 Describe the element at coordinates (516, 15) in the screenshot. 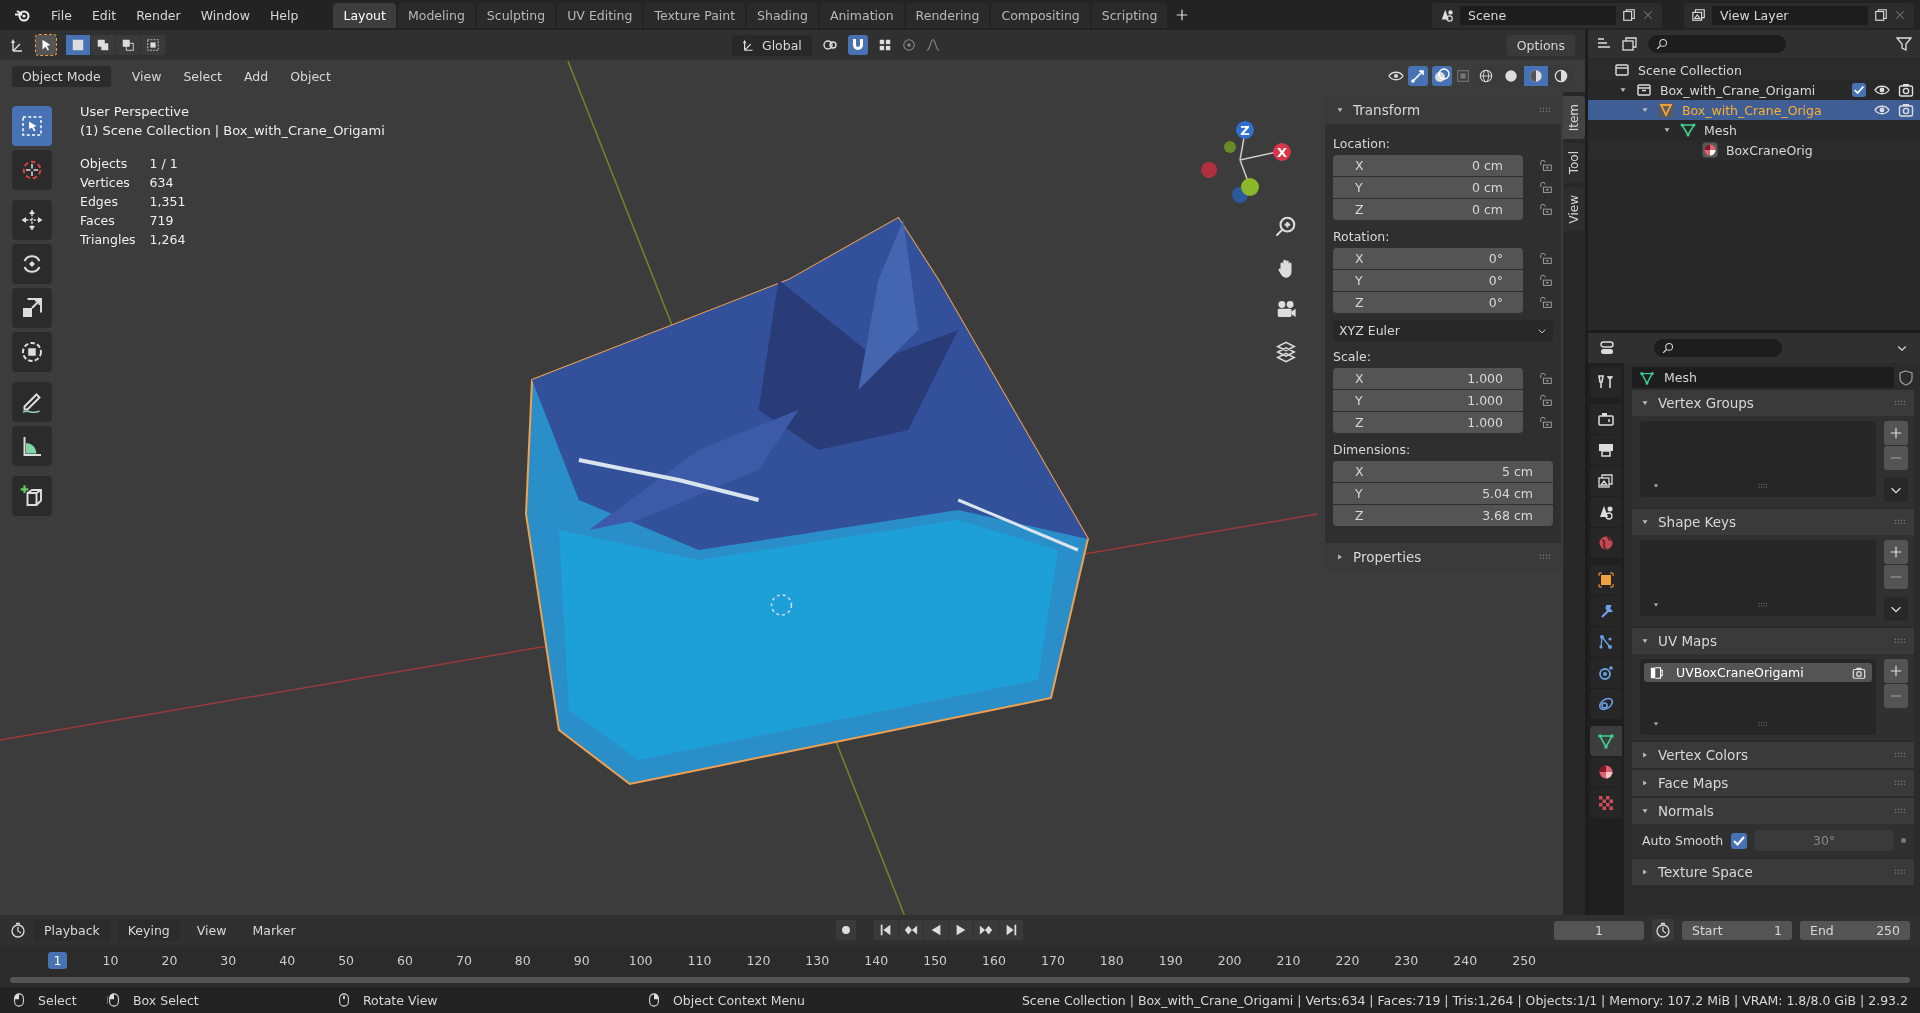

I see `workspace-tab: Sculpting` at that location.